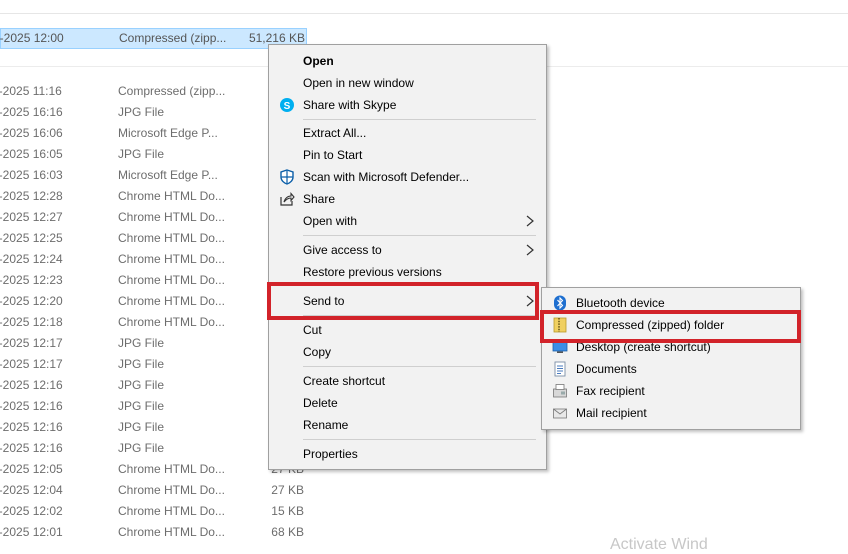  I want to click on file-date: 2-2025 12:24, so click(31, 259).